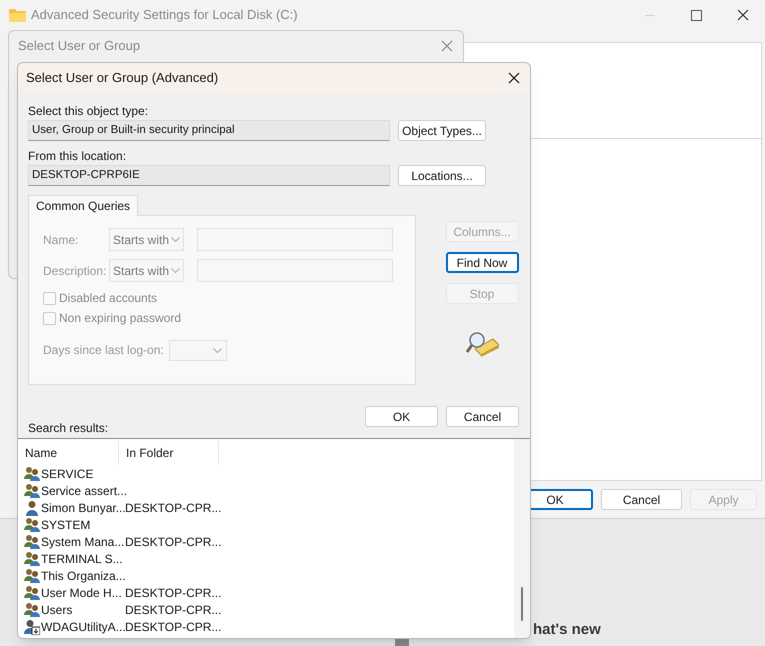  Describe the element at coordinates (120, 318) in the screenshot. I see `checkbox-label: Non expiring password` at that location.